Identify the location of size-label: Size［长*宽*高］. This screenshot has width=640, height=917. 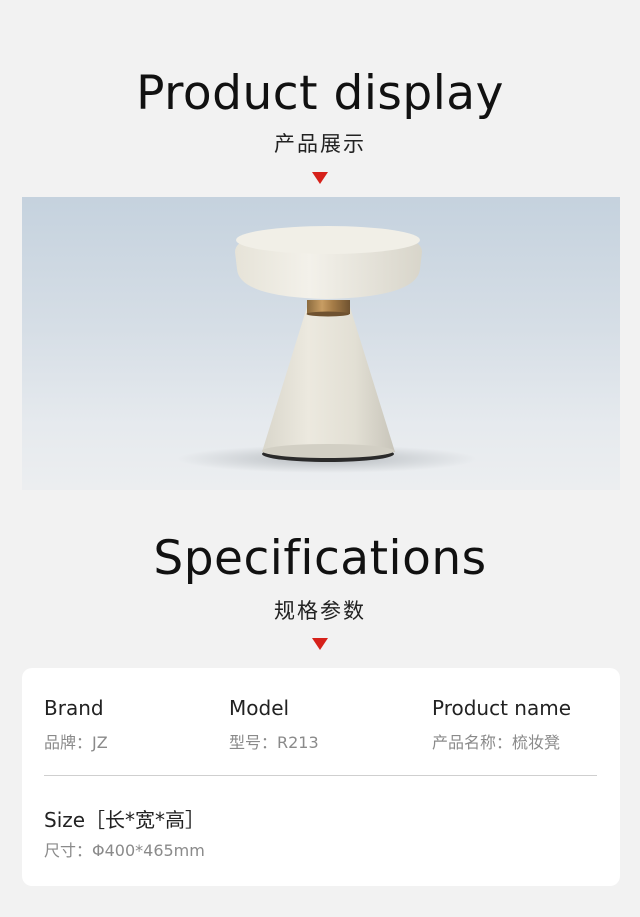
(125, 820).